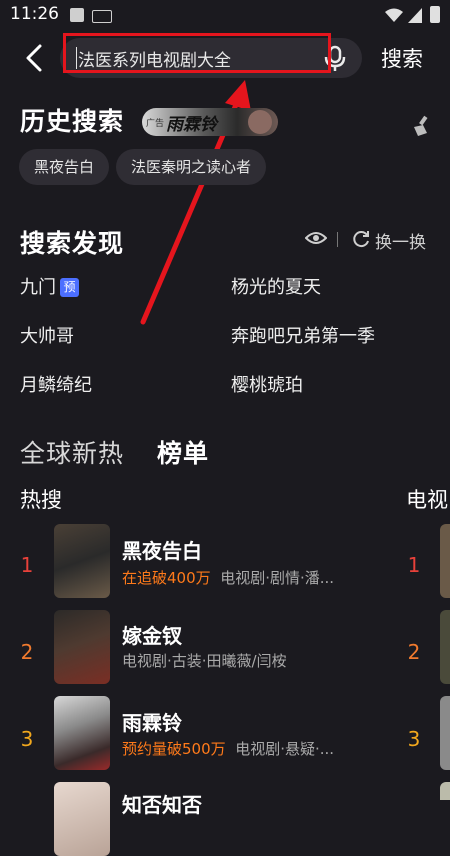  Describe the element at coordinates (72, 121) in the screenshot. I see `history-title: 历史搜索` at that location.